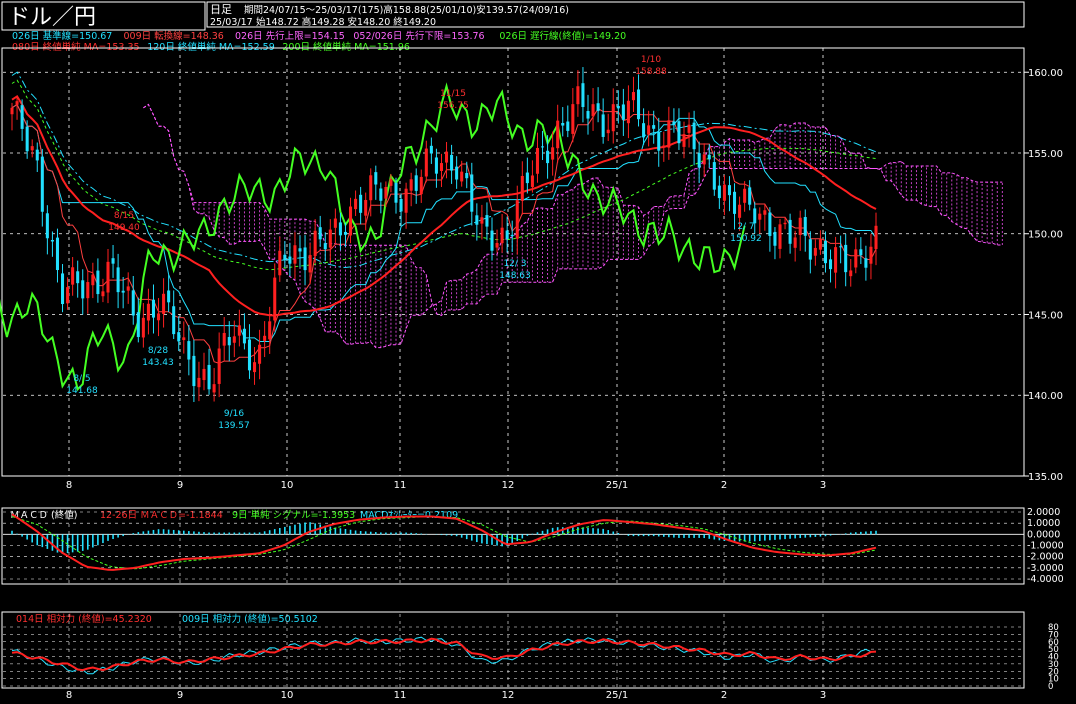  I want to click on legend-item: 052/026日 先行下限=153.76, so click(418, 36).